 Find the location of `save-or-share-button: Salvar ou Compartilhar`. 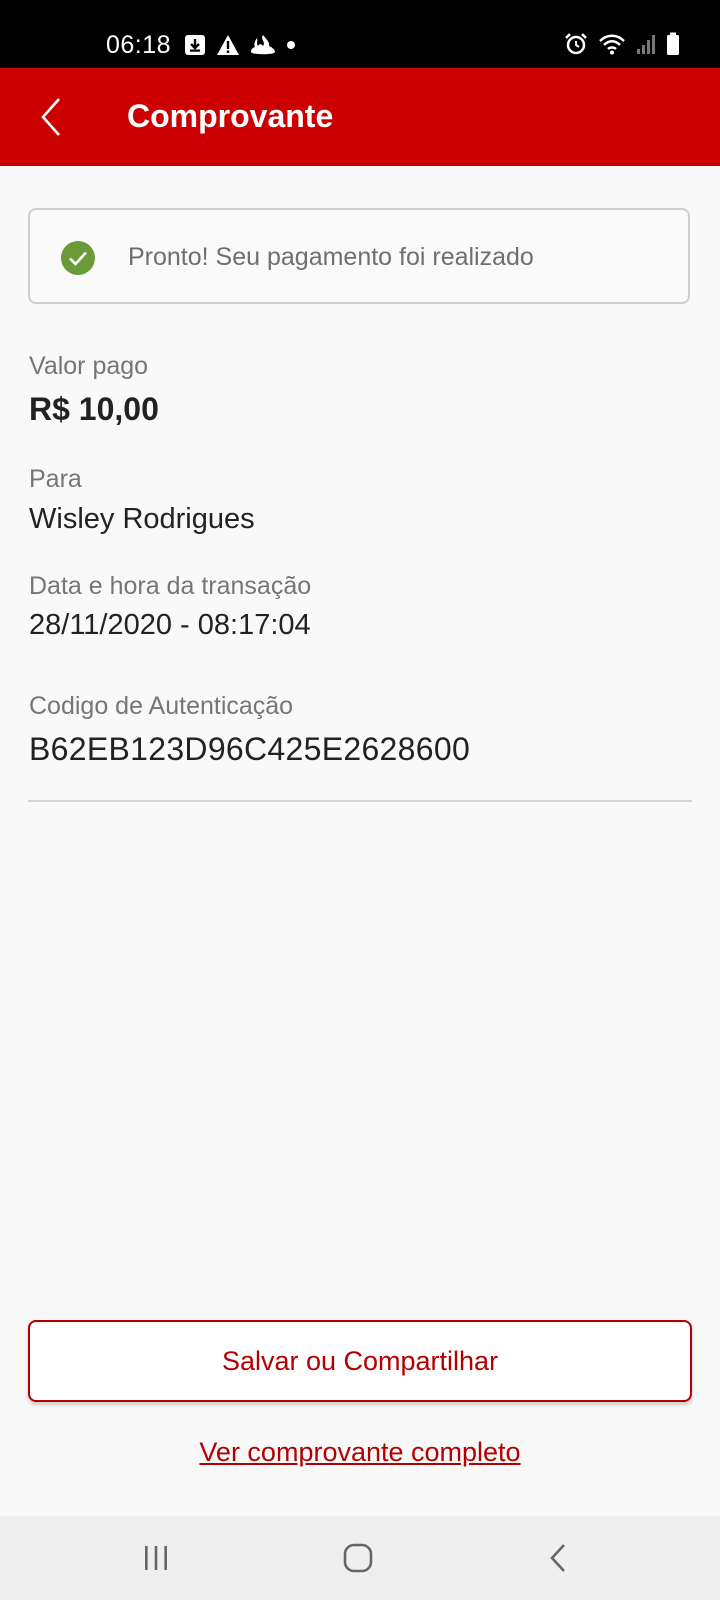

save-or-share-button: Salvar ou Compartilhar is located at coordinates (360, 1361).